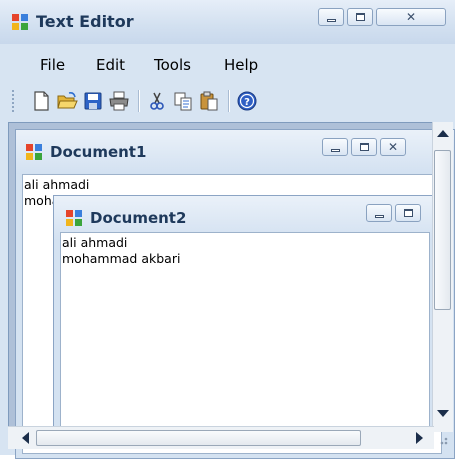 The image size is (455, 459). What do you see at coordinates (110, 65) in the screenshot?
I see `menu-edit: Edit` at bounding box center [110, 65].